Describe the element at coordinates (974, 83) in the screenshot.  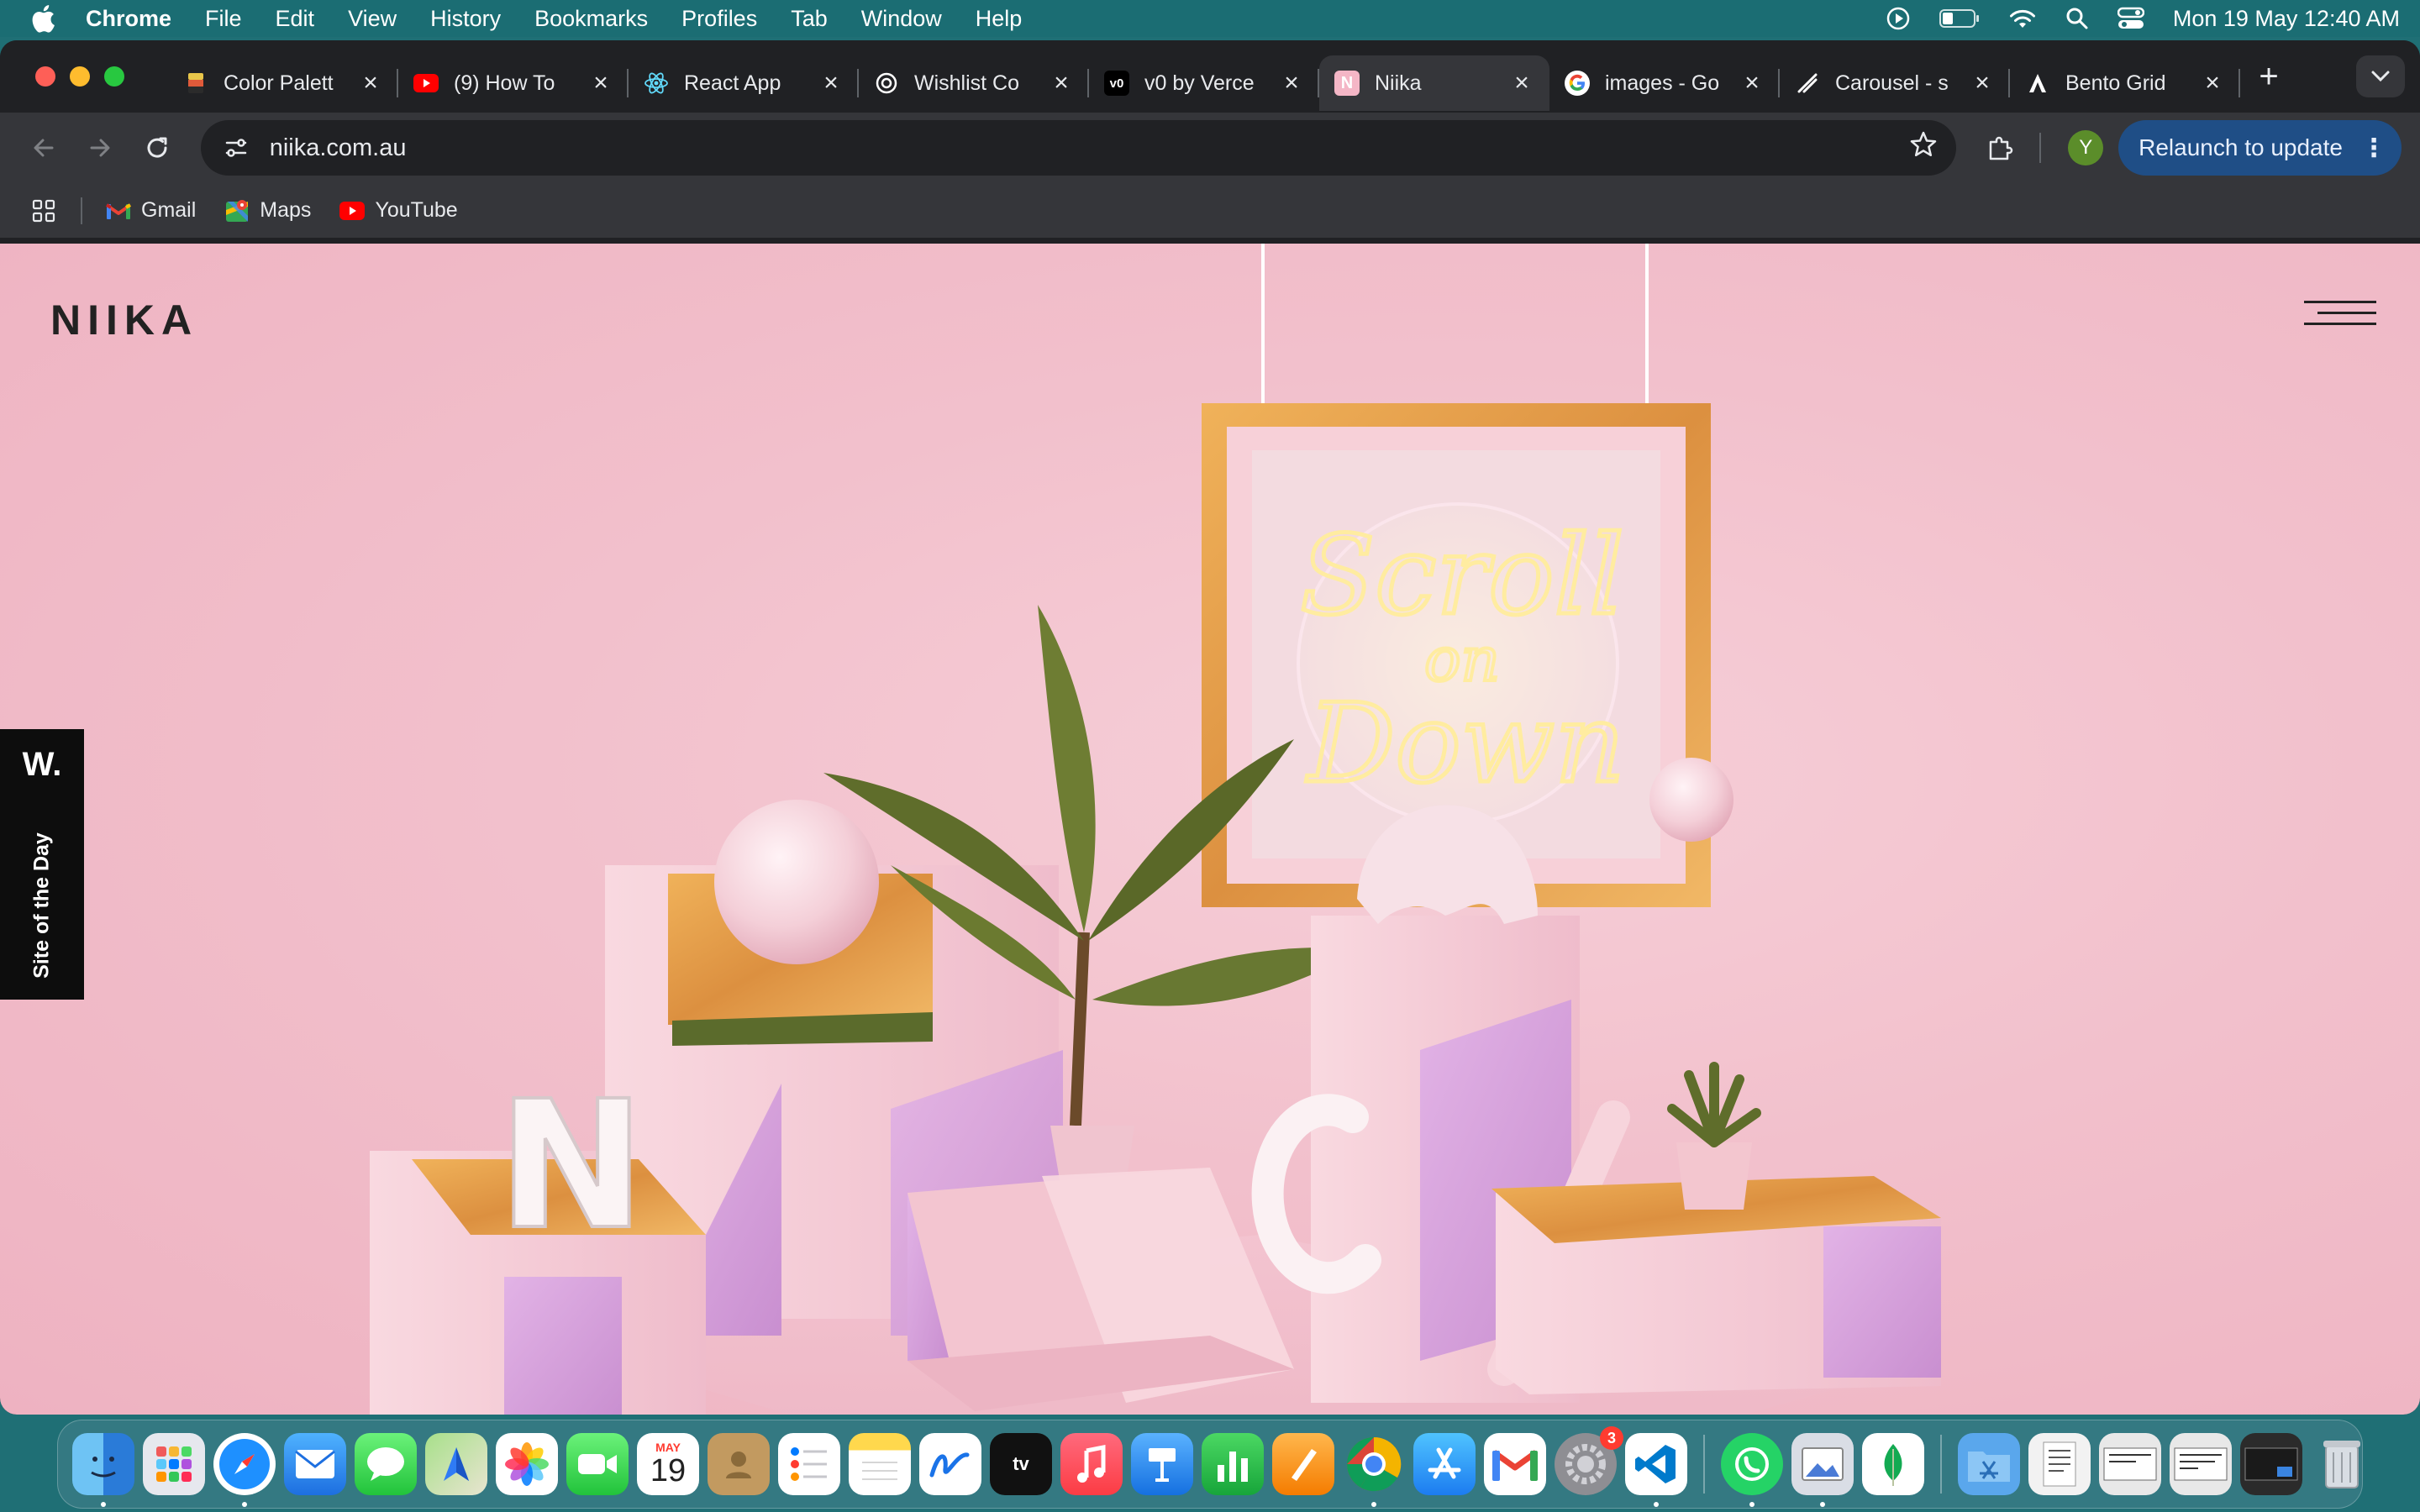
I see `tab-wishlist: Wishlist Co ×` at that location.